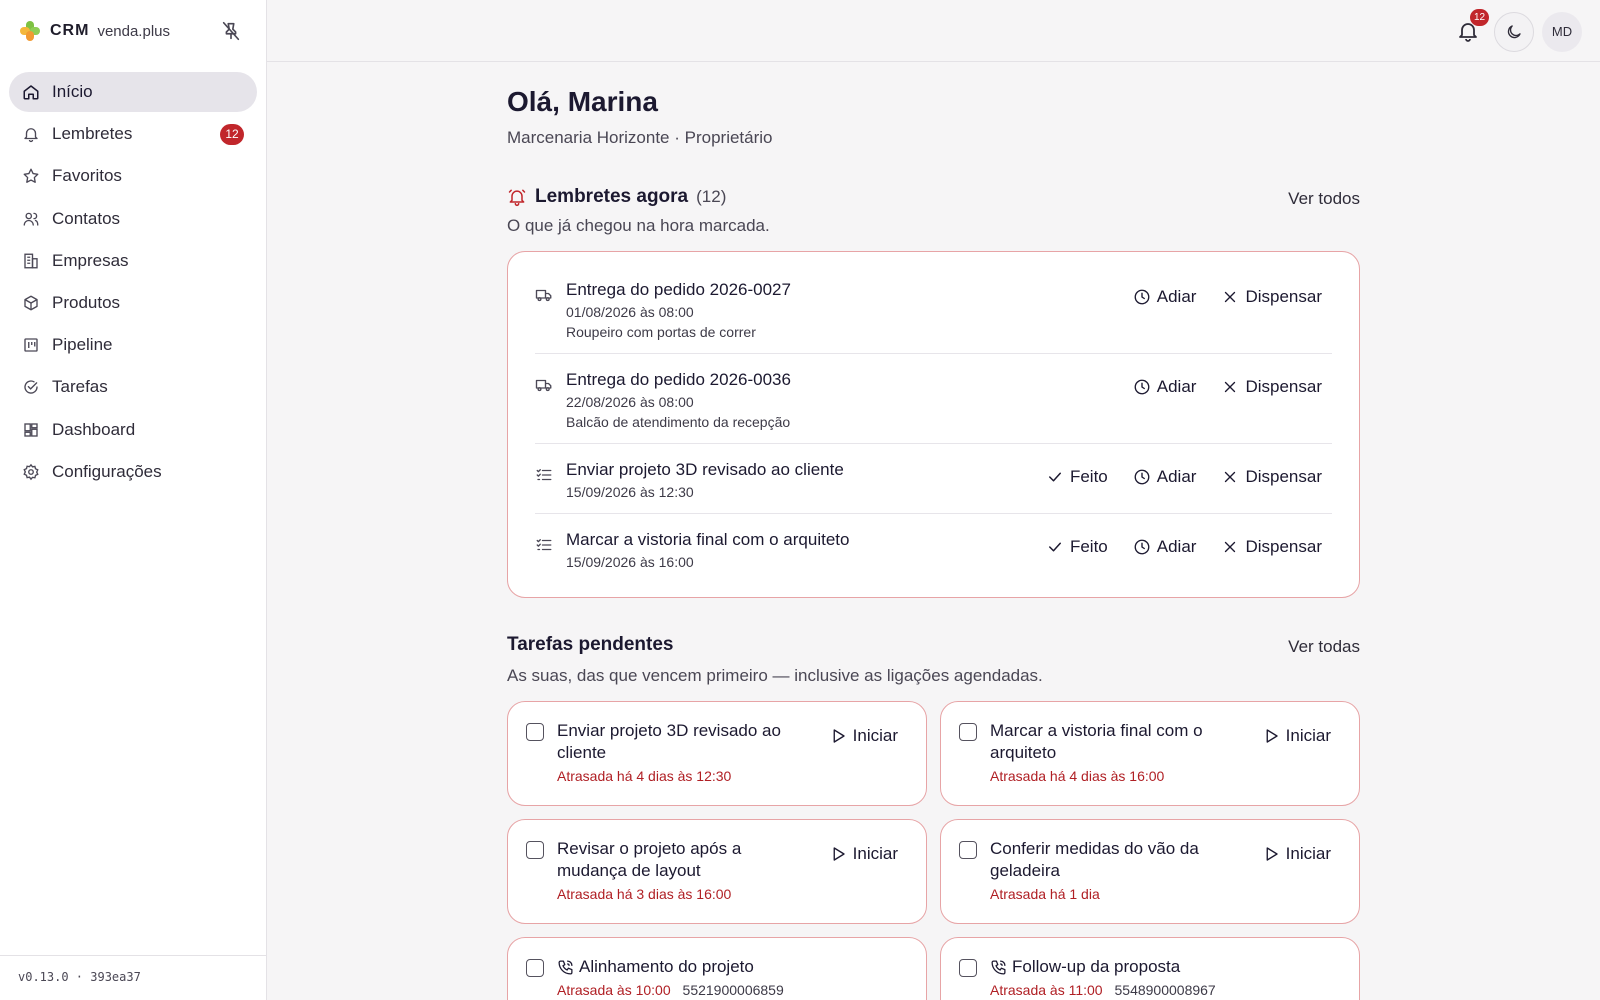 This screenshot has height=1000, width=1600. I want to click on play-icon, so click(1272, 736).